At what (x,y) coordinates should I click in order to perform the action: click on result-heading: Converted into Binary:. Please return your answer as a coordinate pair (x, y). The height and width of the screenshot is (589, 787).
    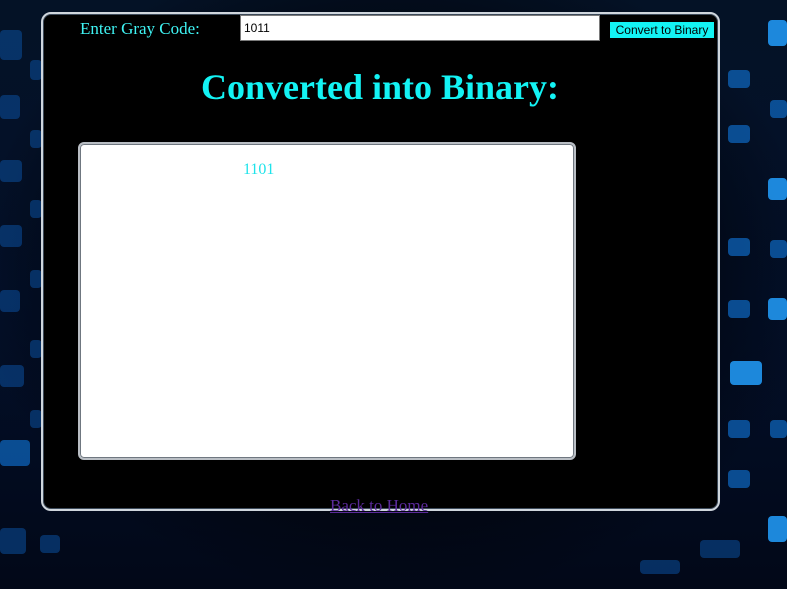
    Looking at the image, I should click on (380, 87).